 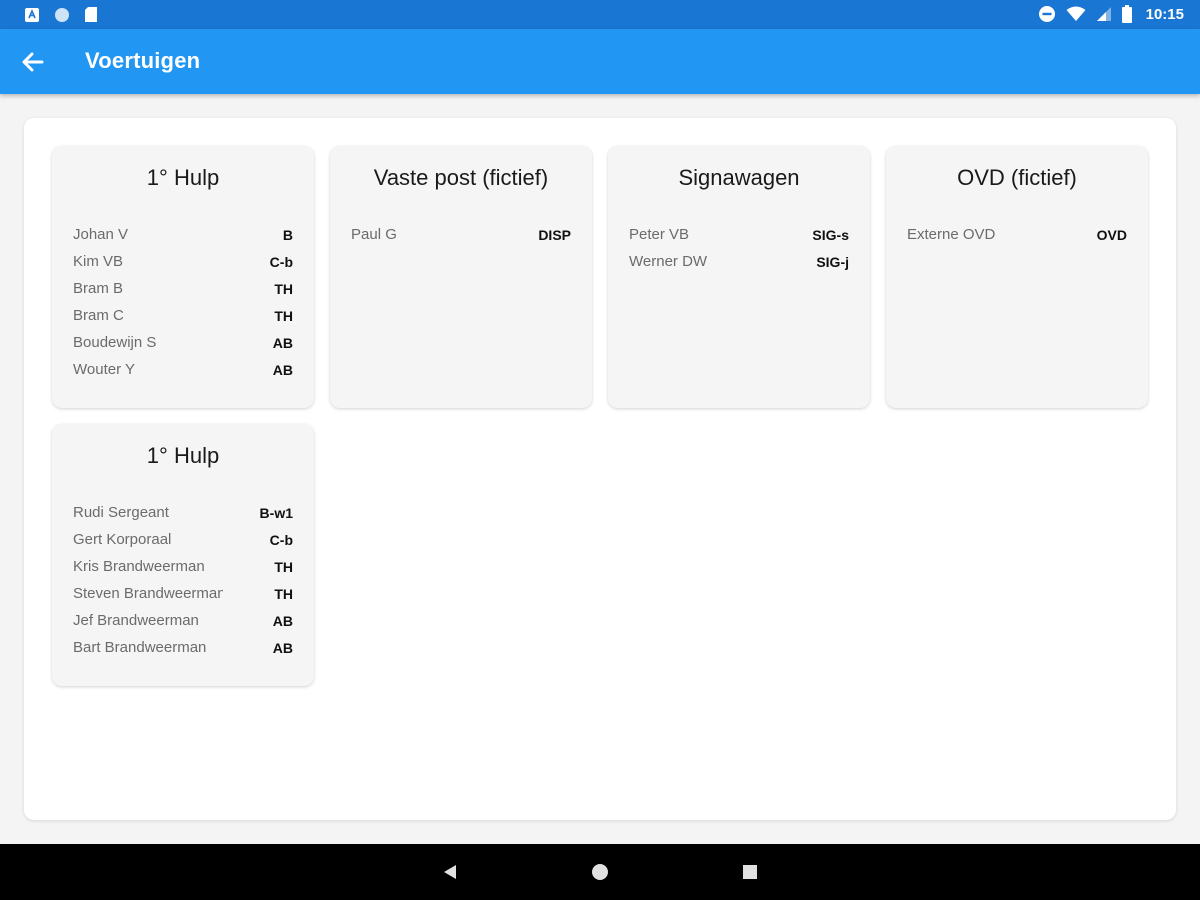 What do you see at coordinates (121, 512) in the screenshot?
I see `crew-name: Rudi Sergeant` at bounding box center [121, 512].